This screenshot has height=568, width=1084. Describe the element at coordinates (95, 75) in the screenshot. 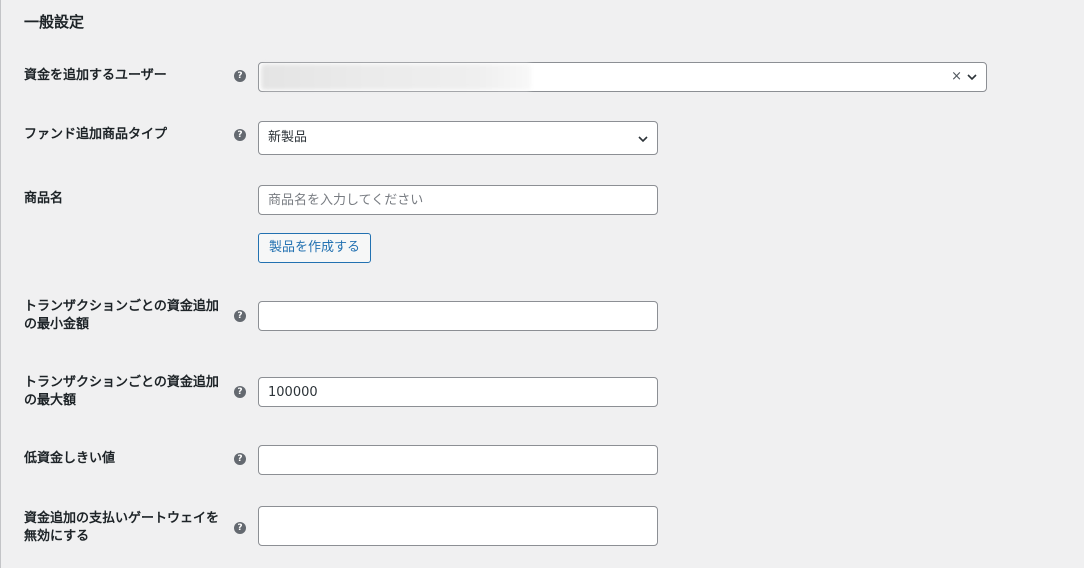

I see `user-label: 資金を追加するユーザー` at that location.